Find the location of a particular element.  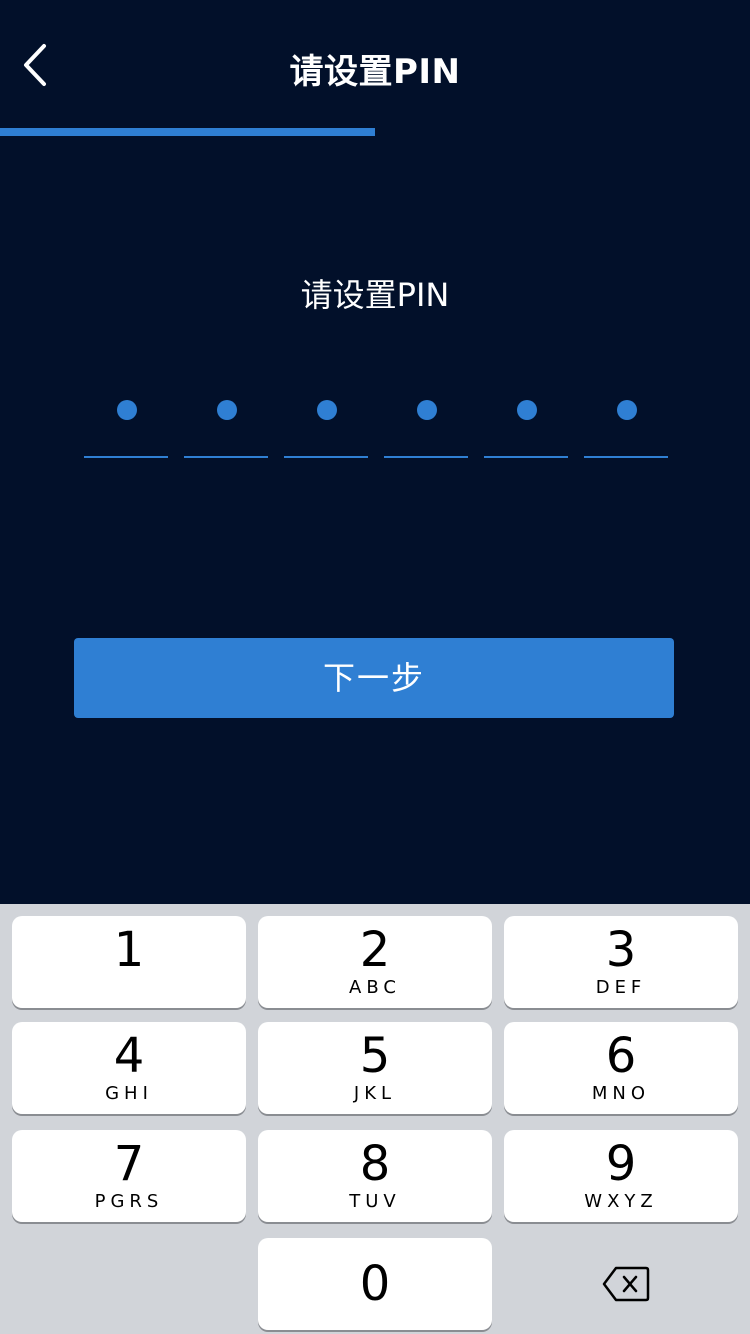

key-letters: GHI is located at coordinates (129, 1093).